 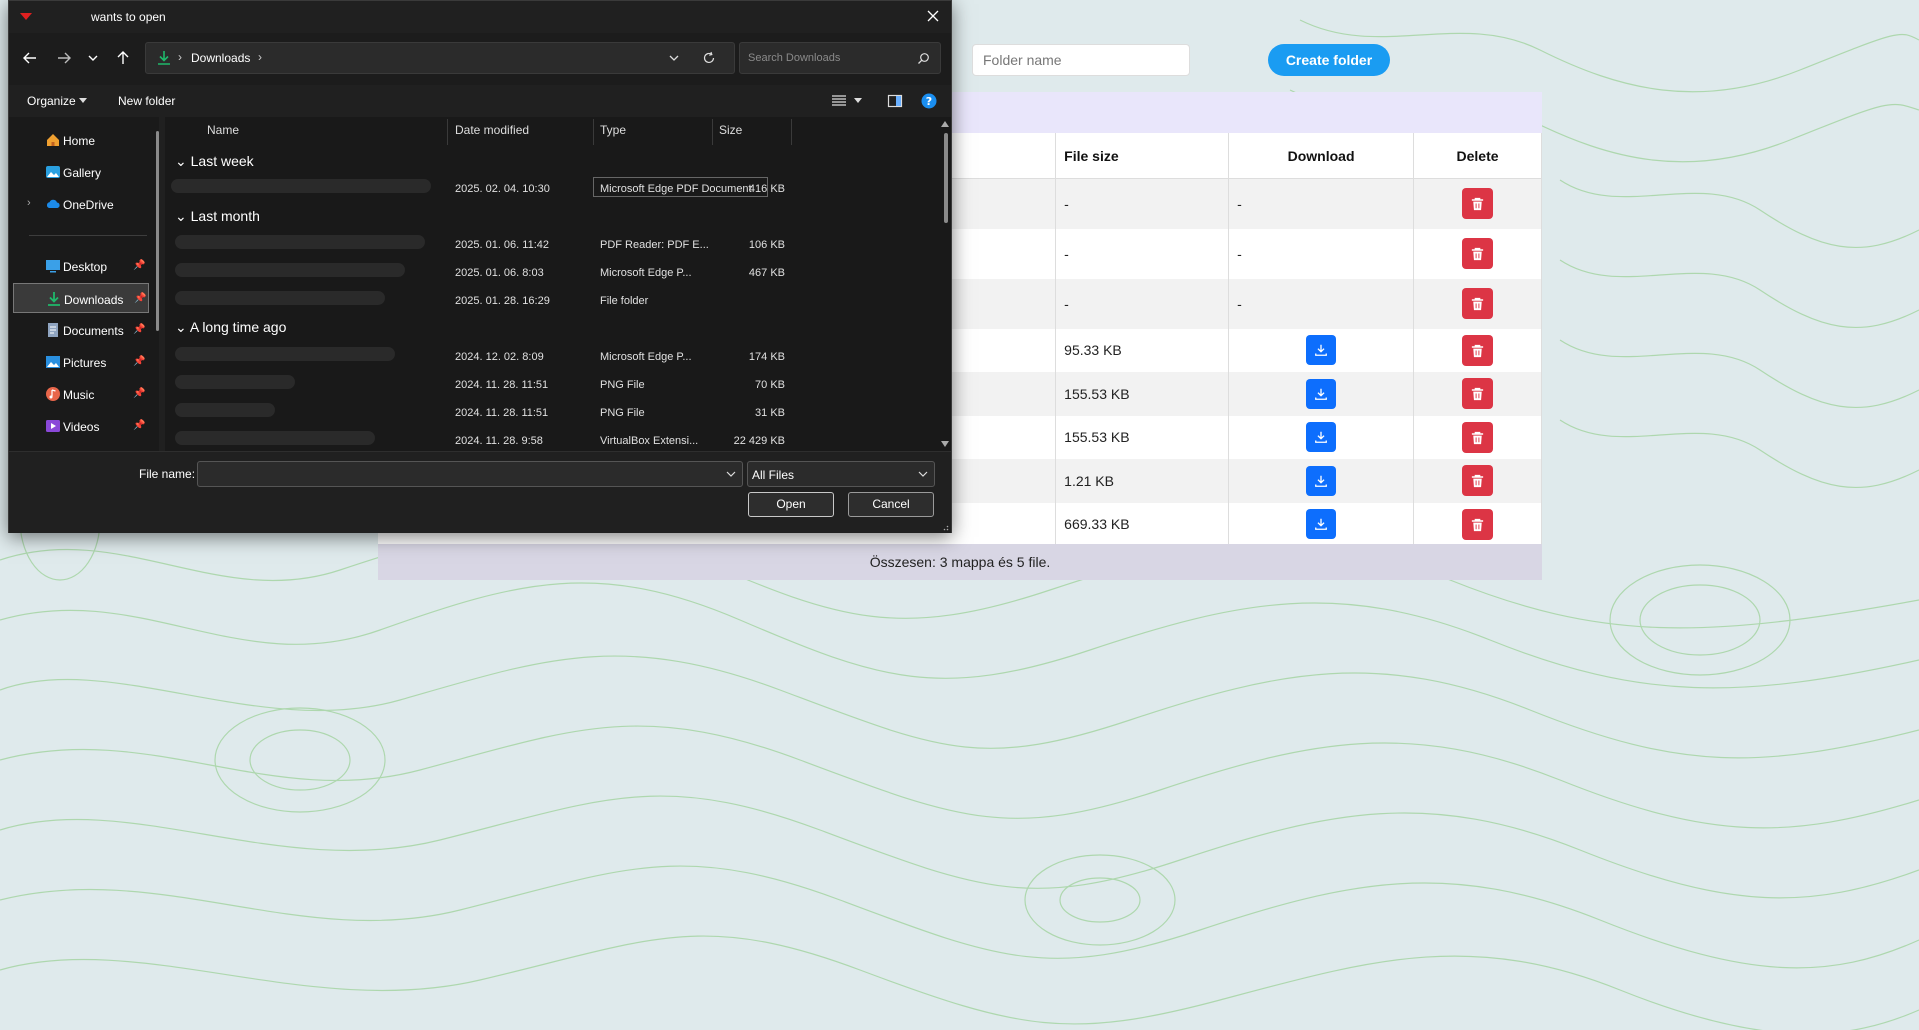 I want to click on sidebar-item-videos: Videos 📌, so click(x=81, y=426).